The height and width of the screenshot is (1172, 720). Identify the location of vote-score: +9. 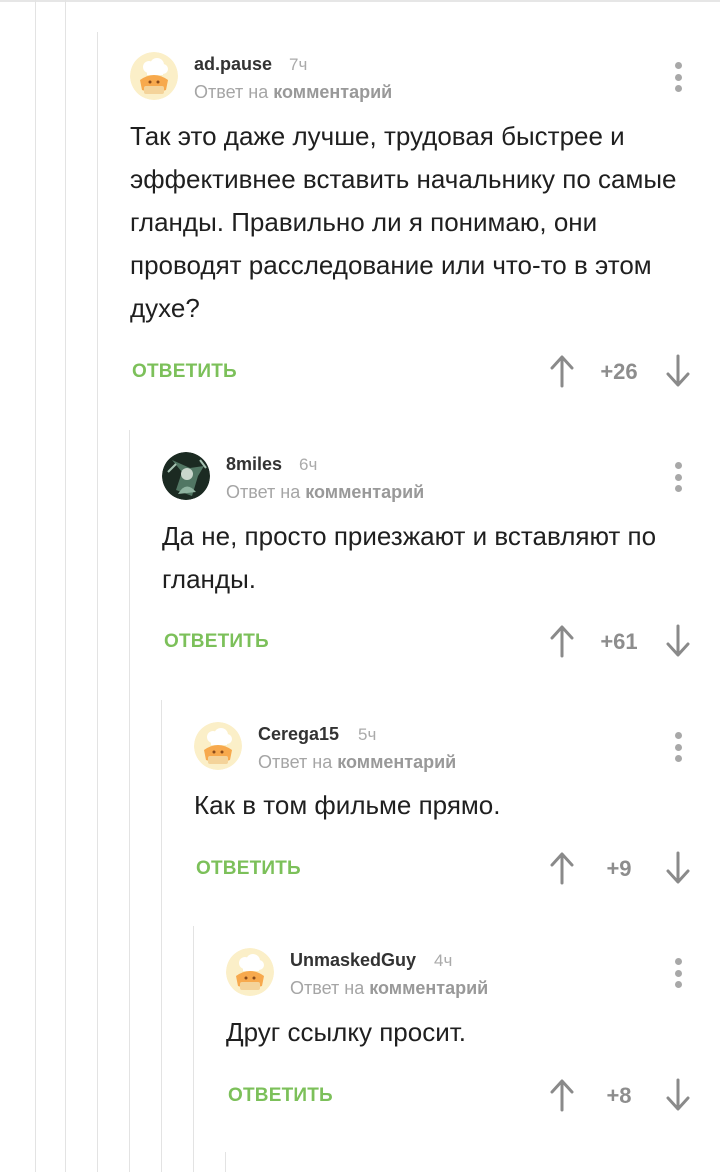
(619, 868).